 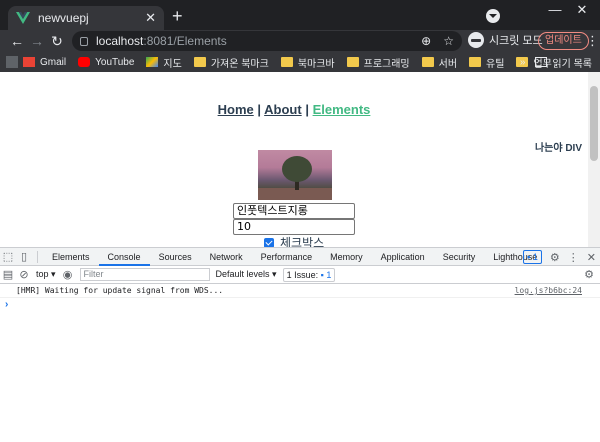 I want to click on bookmark-folder-imported: 가져온 북마크, so click(x=231, y=62).